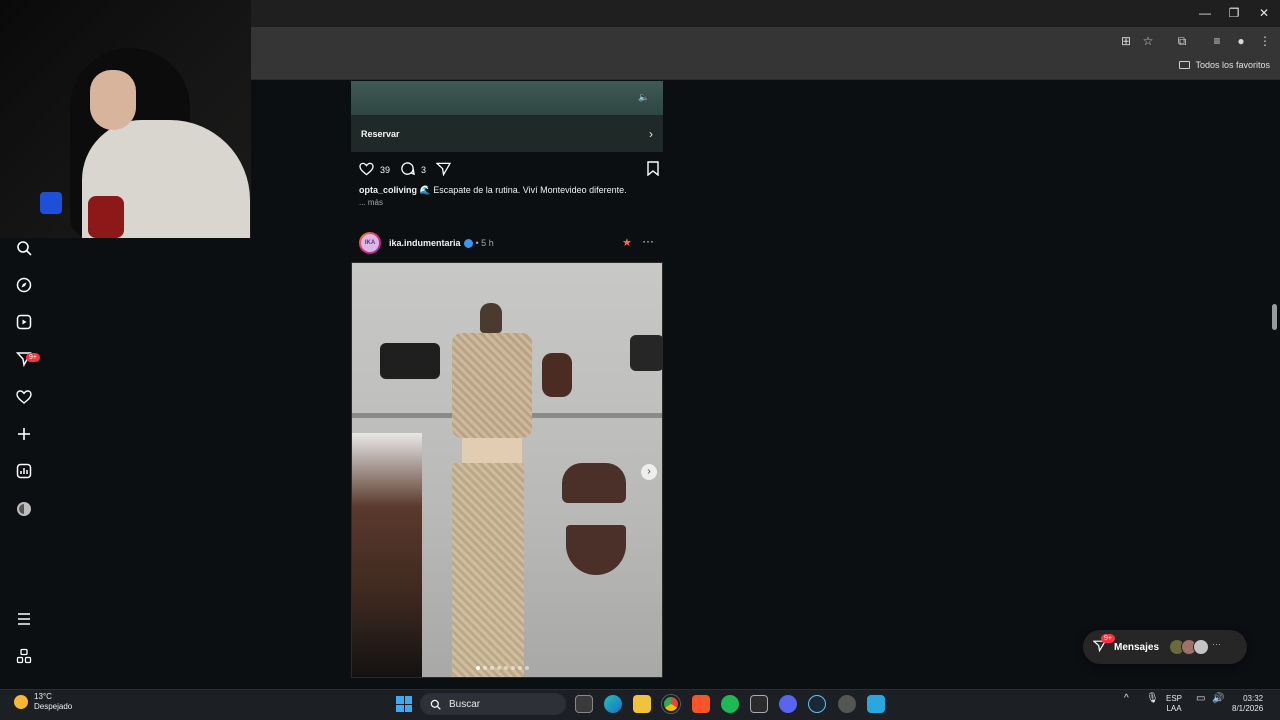 The width and height of the screenshot is (1280, 720). What do you see at coordinates (788, 704) in the screenshot?
I see `discord-icon` at bounding box center [788, 704].